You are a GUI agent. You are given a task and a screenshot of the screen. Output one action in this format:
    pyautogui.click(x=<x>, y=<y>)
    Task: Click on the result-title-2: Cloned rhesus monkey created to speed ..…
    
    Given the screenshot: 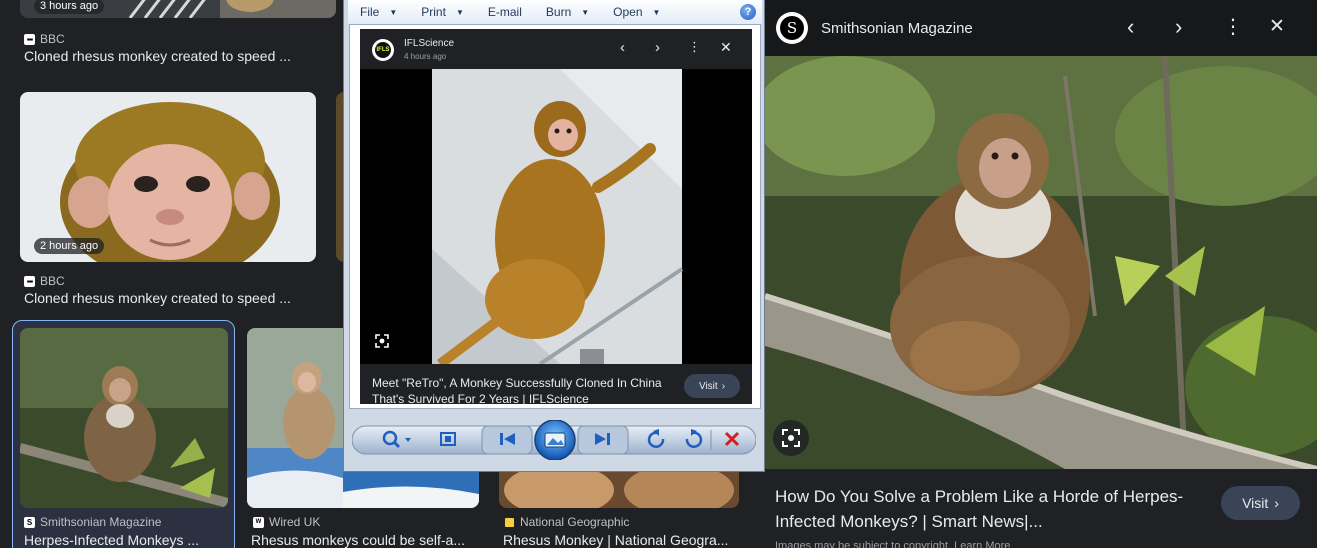 What is the action you would take?
    pyautogui.click(x=174, y=298)
    